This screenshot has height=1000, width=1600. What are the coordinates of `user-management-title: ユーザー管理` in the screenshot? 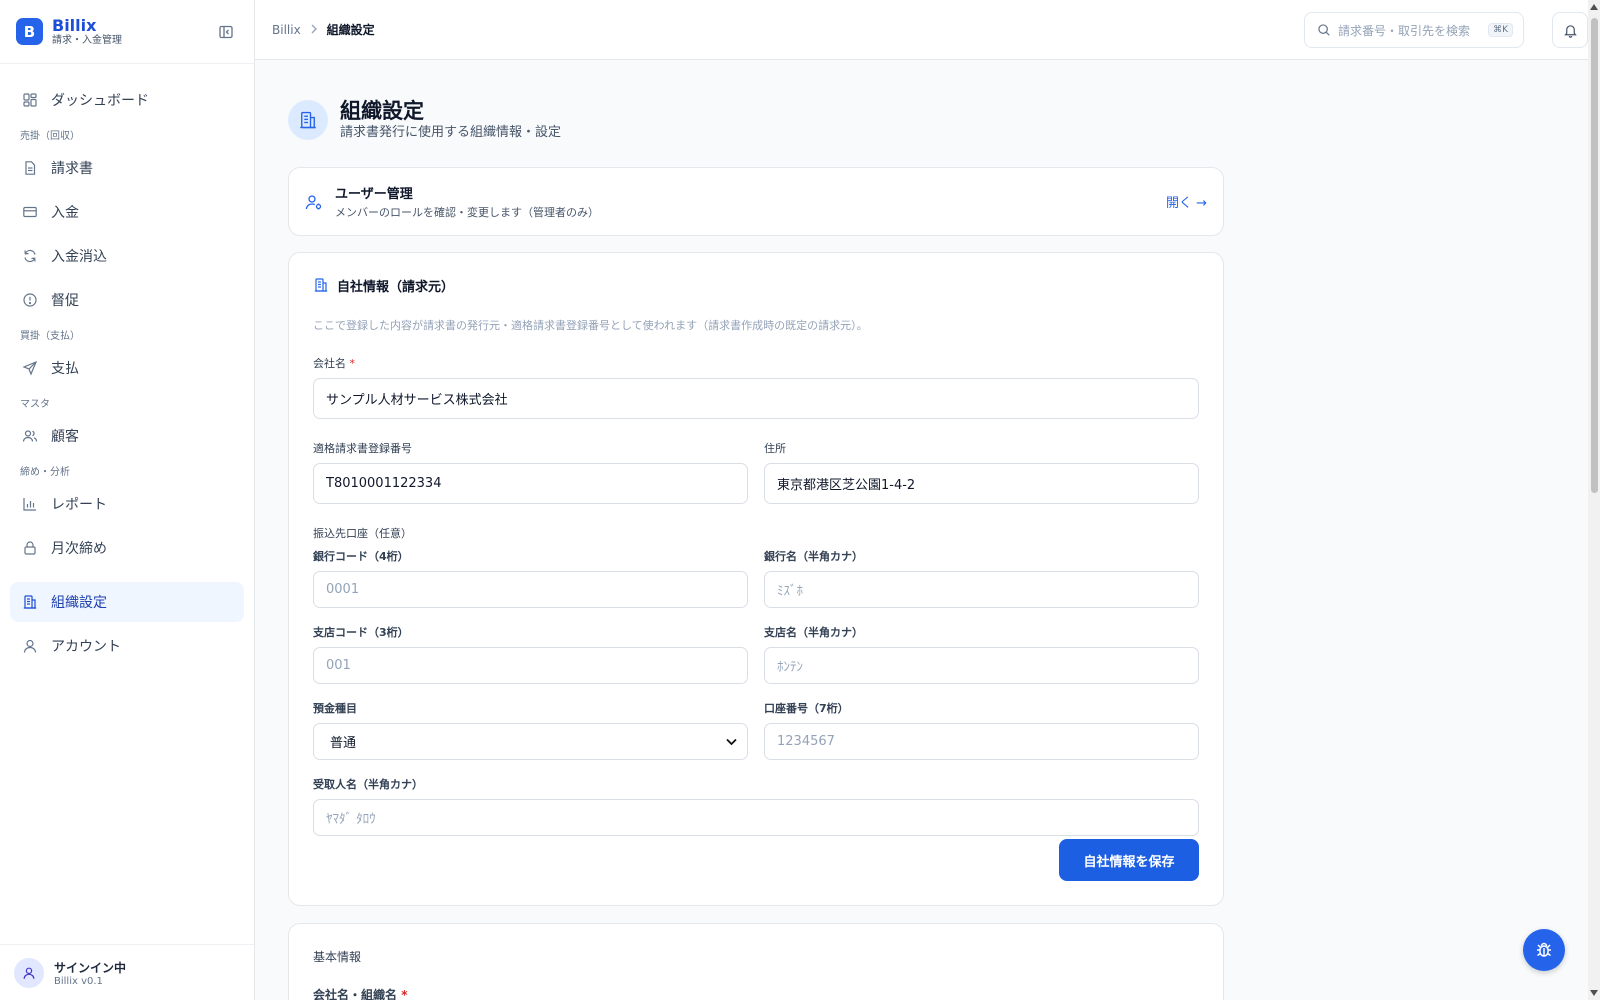 It's located at (374, 194).